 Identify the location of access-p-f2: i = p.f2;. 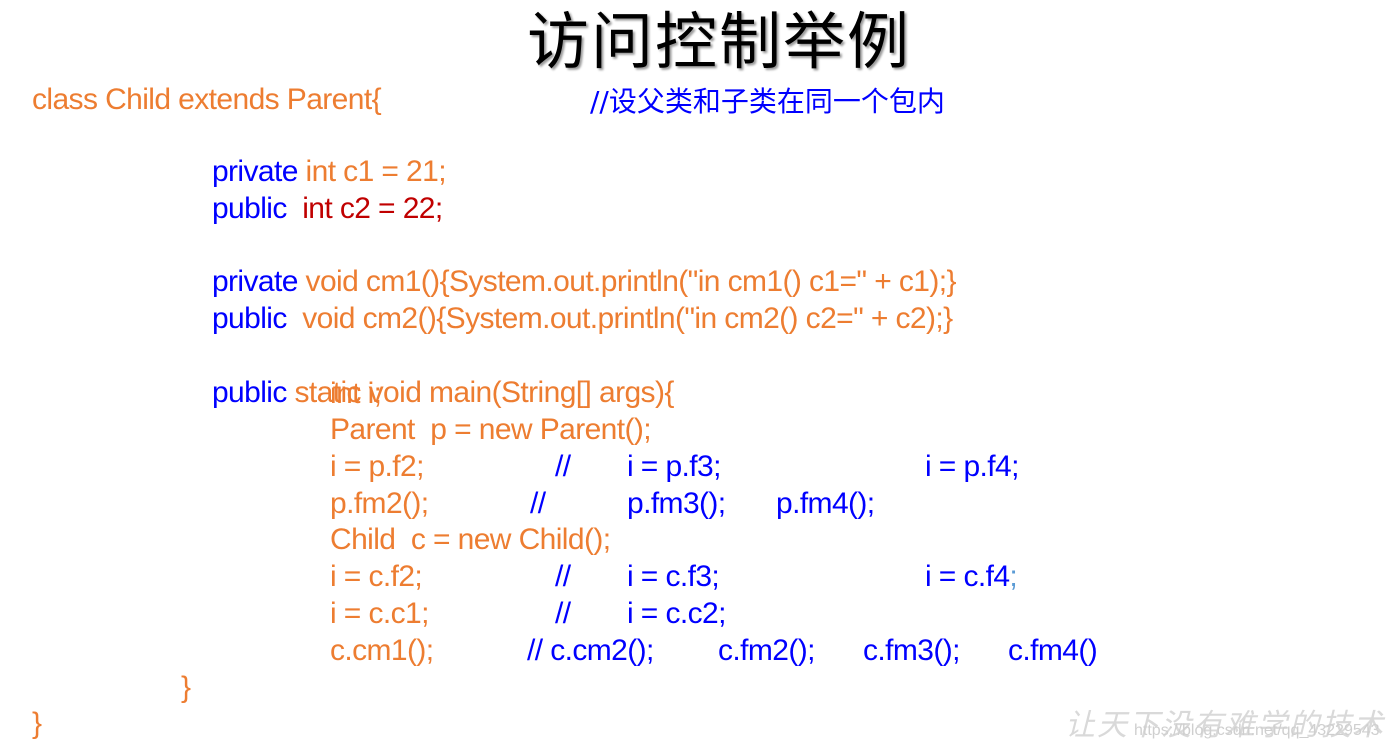
(377, 466).